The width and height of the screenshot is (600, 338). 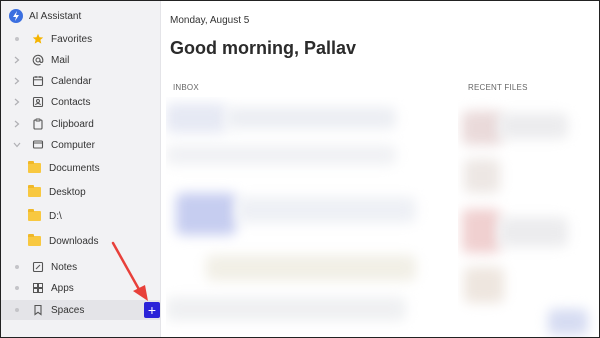 I want to click on sidebar-item-label: Spaces, so click(x=68, y=310).